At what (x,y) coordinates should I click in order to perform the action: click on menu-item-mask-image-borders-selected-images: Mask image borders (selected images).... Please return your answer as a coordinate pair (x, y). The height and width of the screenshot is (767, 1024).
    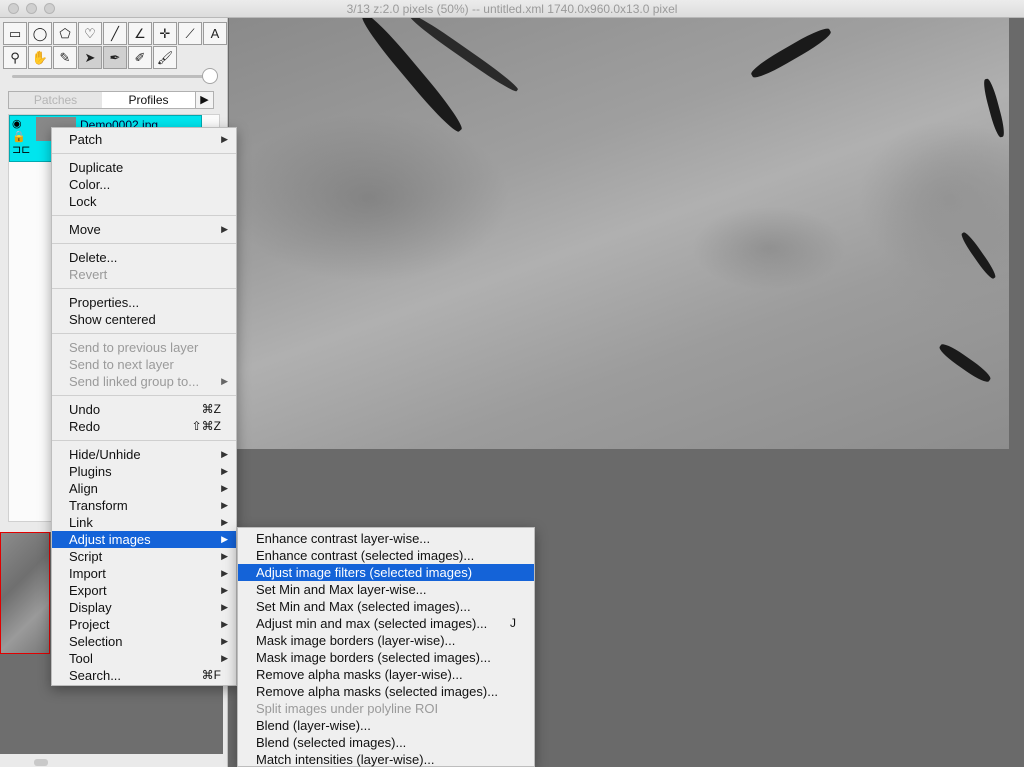
    Looking at the image, I should click on (386, 657).